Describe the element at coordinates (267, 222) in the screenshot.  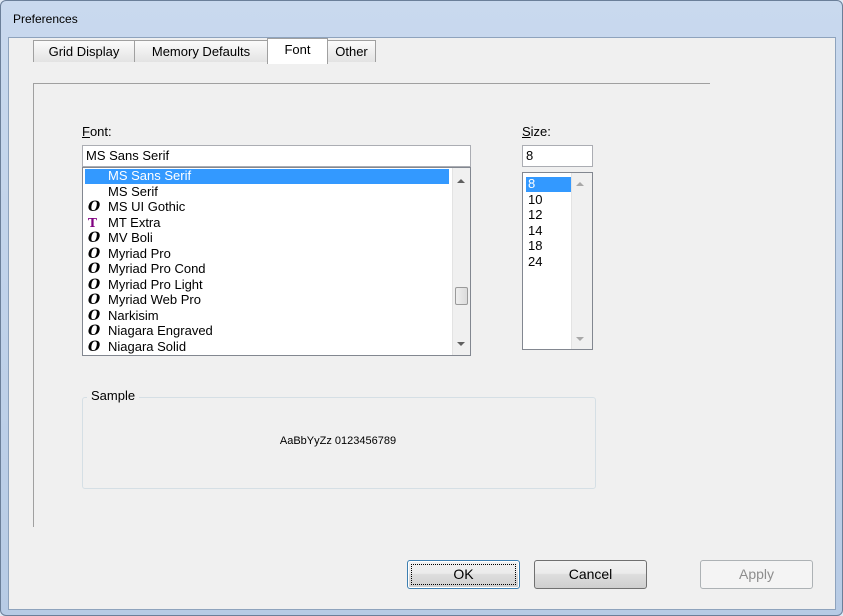
I see `font-list-item: T MT Extra` at that location.